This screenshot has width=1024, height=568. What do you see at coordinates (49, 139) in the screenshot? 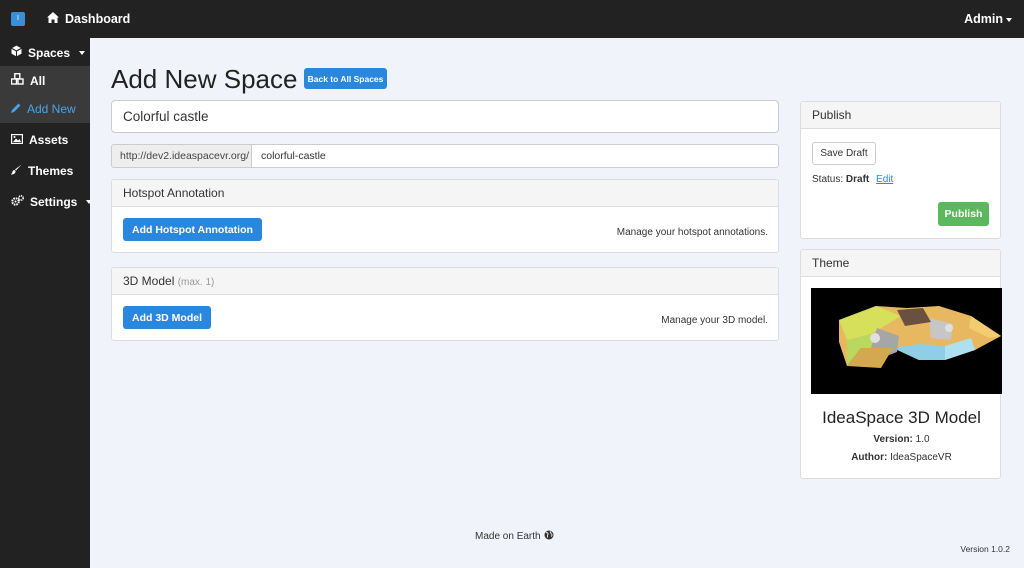
I see `sidebar-item-label: Assets` at bounding box center [49, 139].